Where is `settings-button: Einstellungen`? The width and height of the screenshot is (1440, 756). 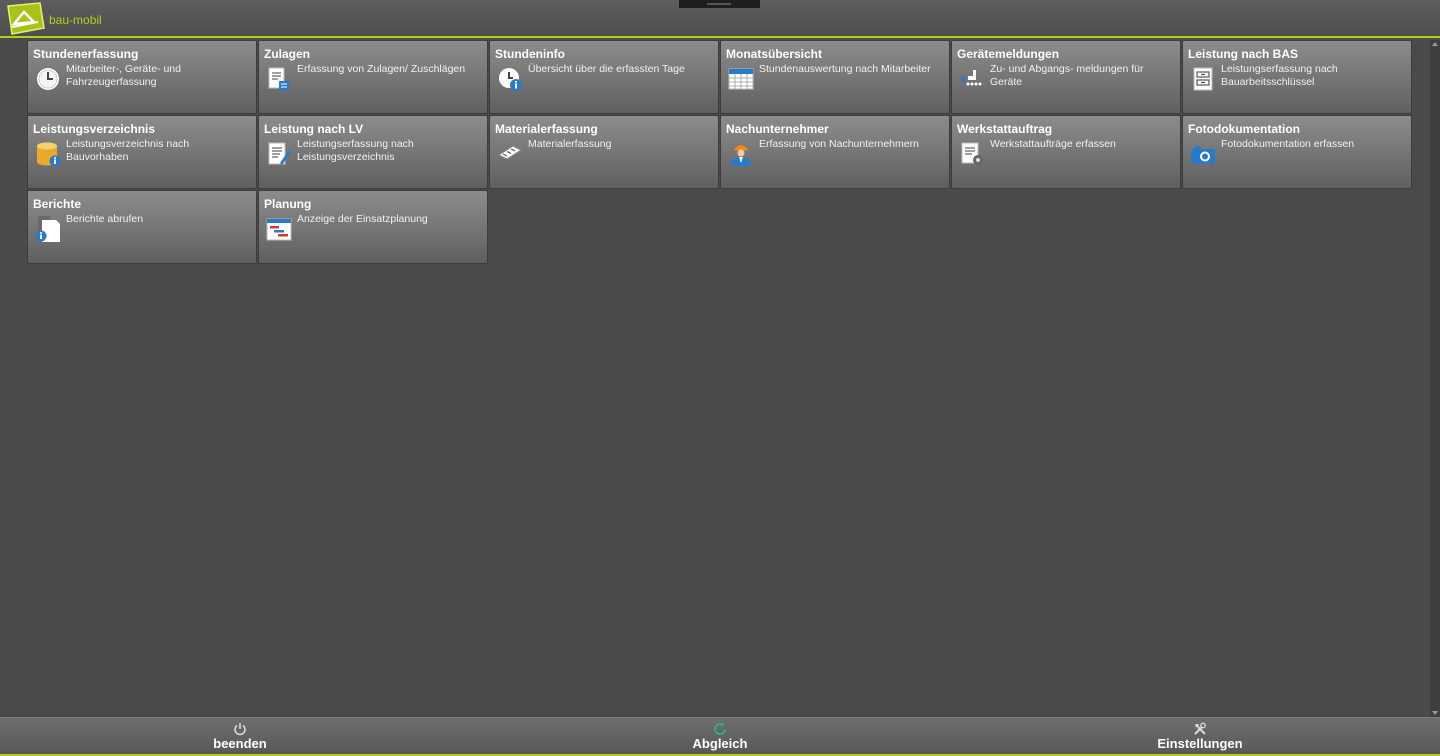
settings-button: Einstellungen is located at coordinates (1200, 736).